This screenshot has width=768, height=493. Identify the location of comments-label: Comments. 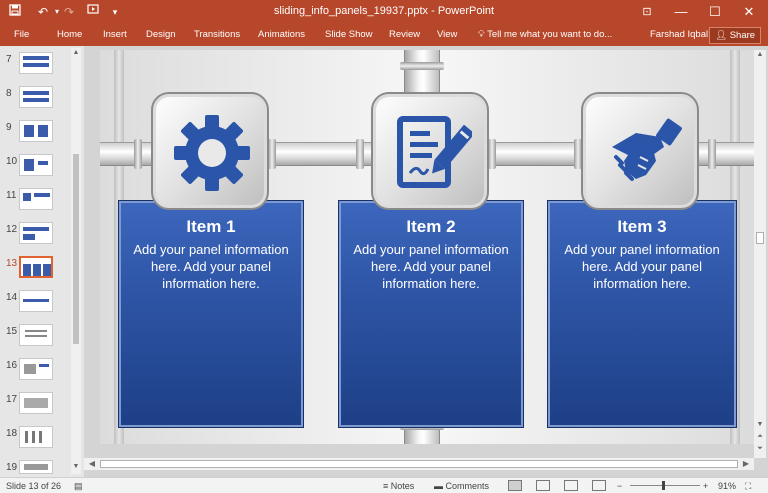
(467, 486).